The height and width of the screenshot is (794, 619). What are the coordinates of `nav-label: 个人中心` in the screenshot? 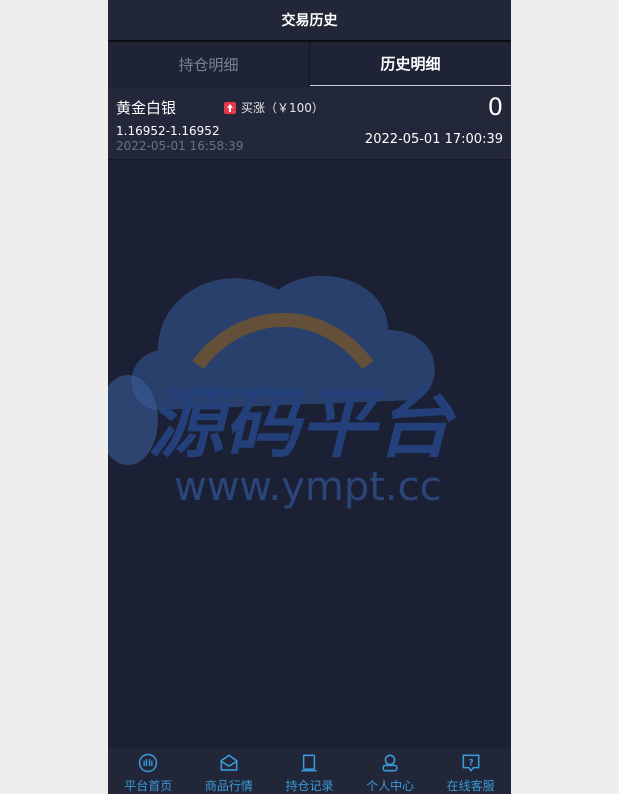 It's located at (390, 786).